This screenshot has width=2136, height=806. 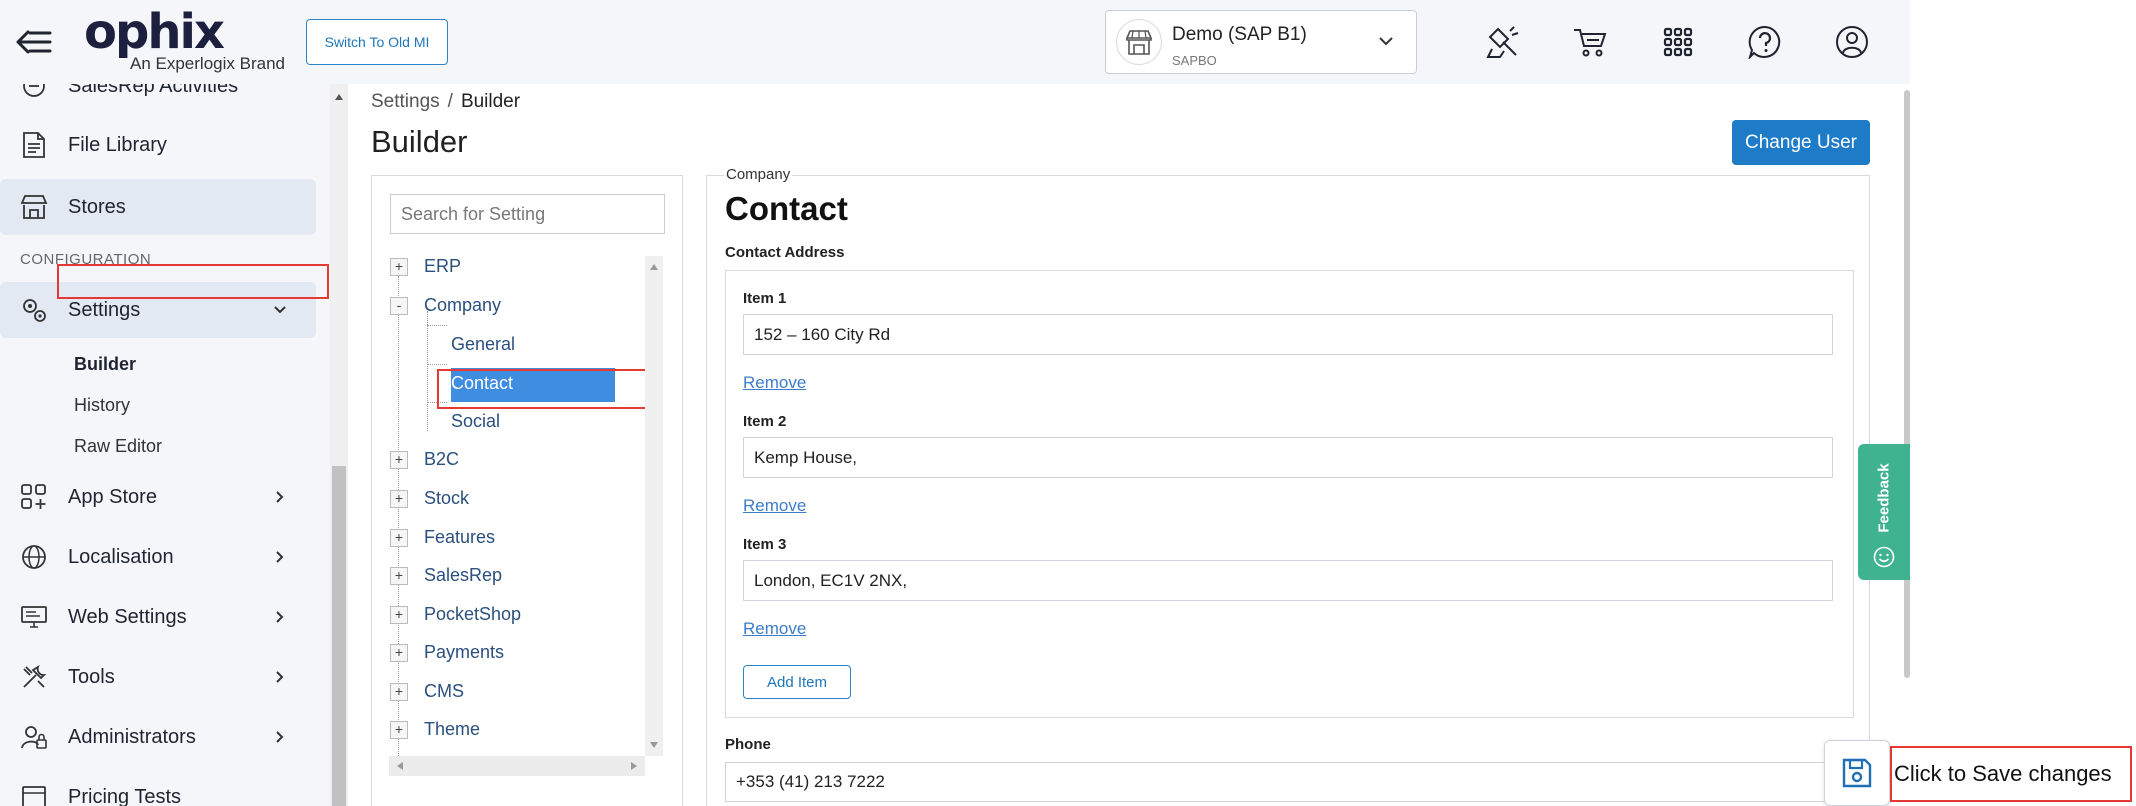 I want to click on tree-node-features: Features, so click(x=459, y=537).